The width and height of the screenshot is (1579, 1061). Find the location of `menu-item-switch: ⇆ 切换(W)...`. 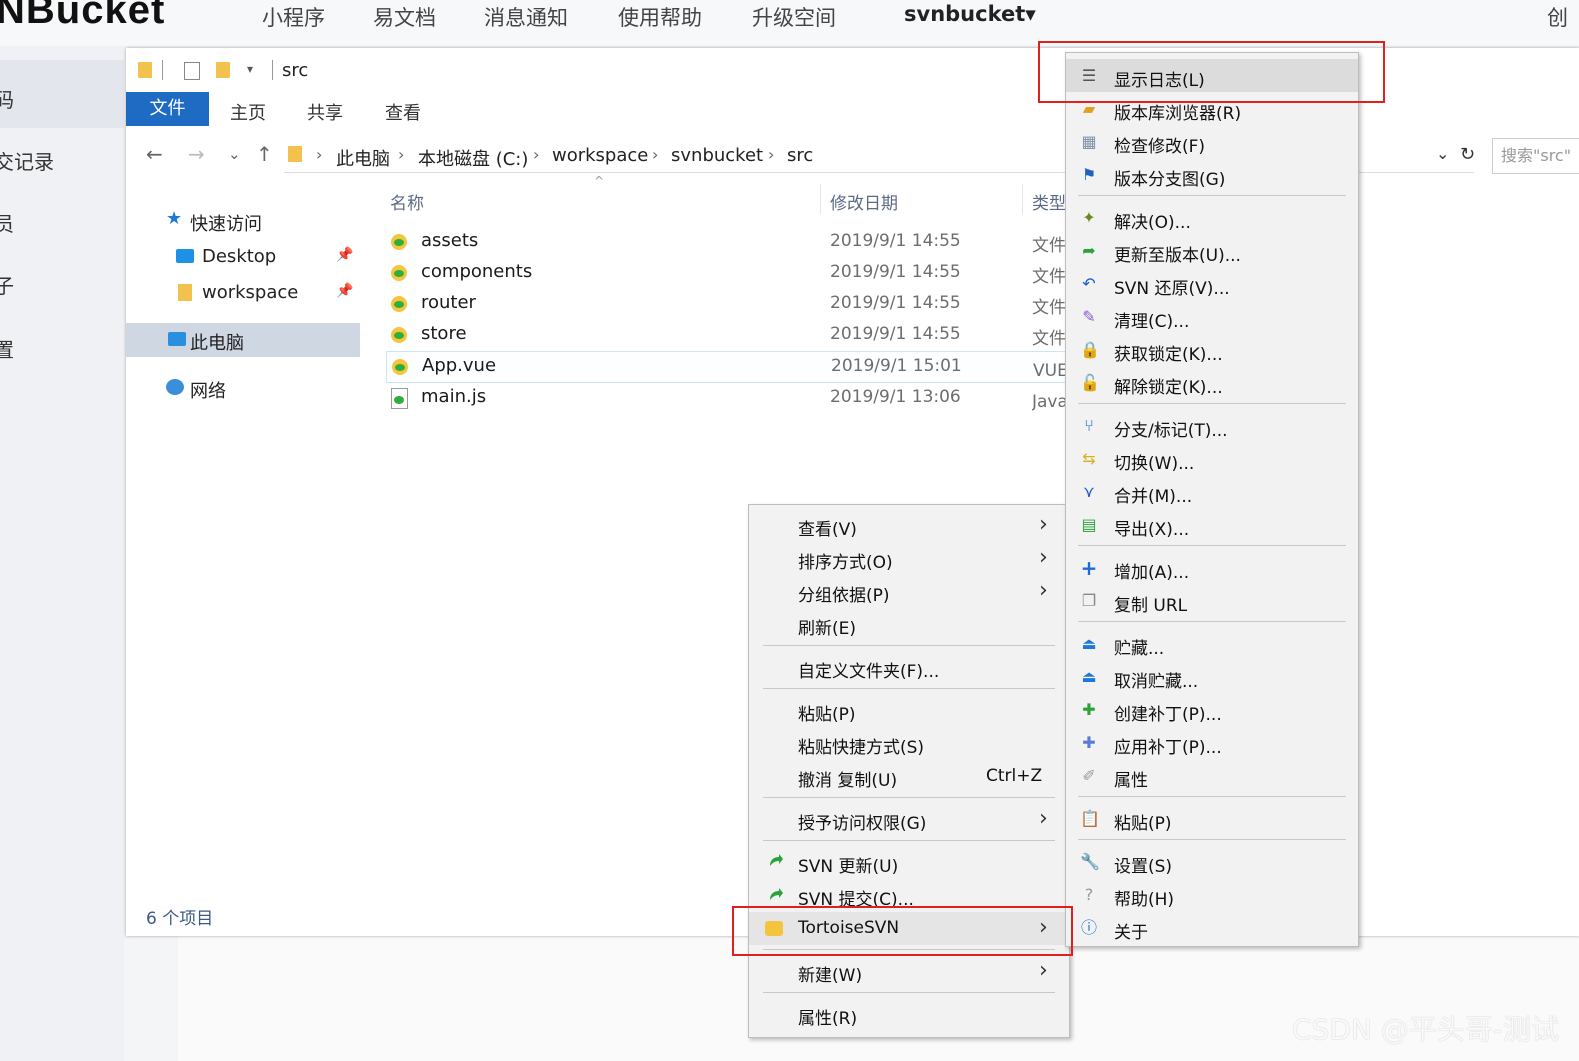

menu-item-switch: ⇆ 切换(W)... is located at coordinates (1212, 458).